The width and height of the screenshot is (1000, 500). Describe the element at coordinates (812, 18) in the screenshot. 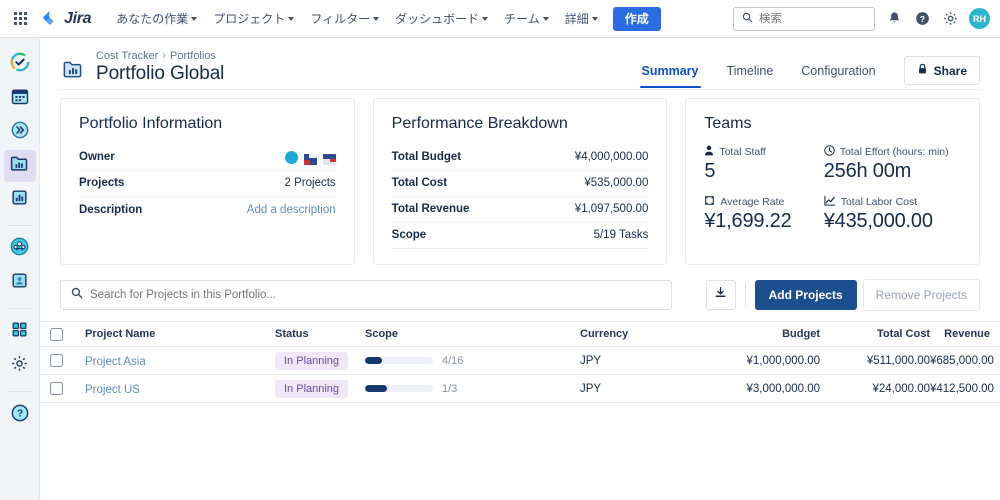

I see `global-search-input` at that location.